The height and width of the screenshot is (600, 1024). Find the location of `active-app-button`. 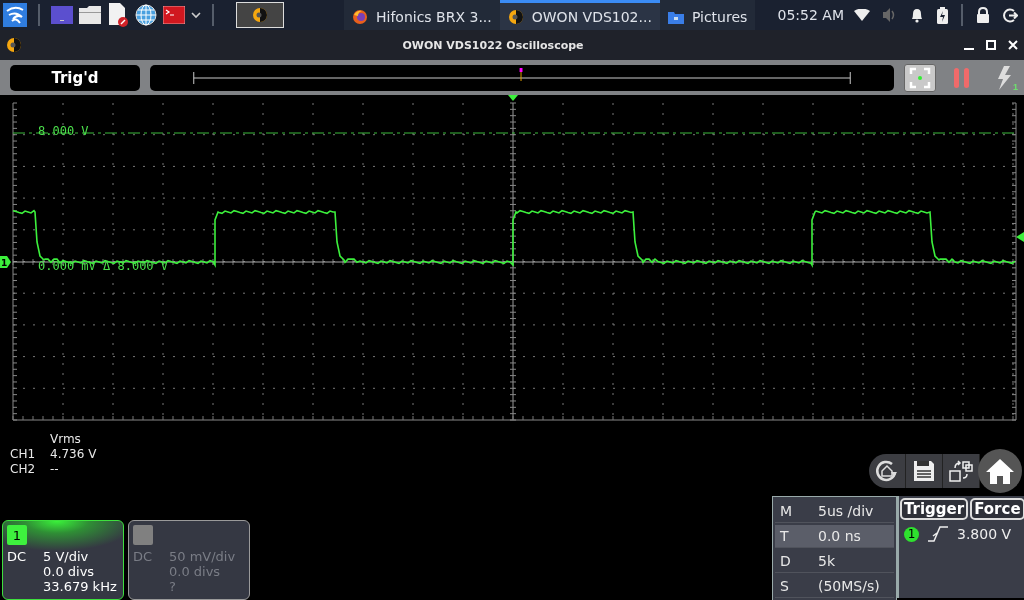

active-app-button is located at coordinates (260, 15).